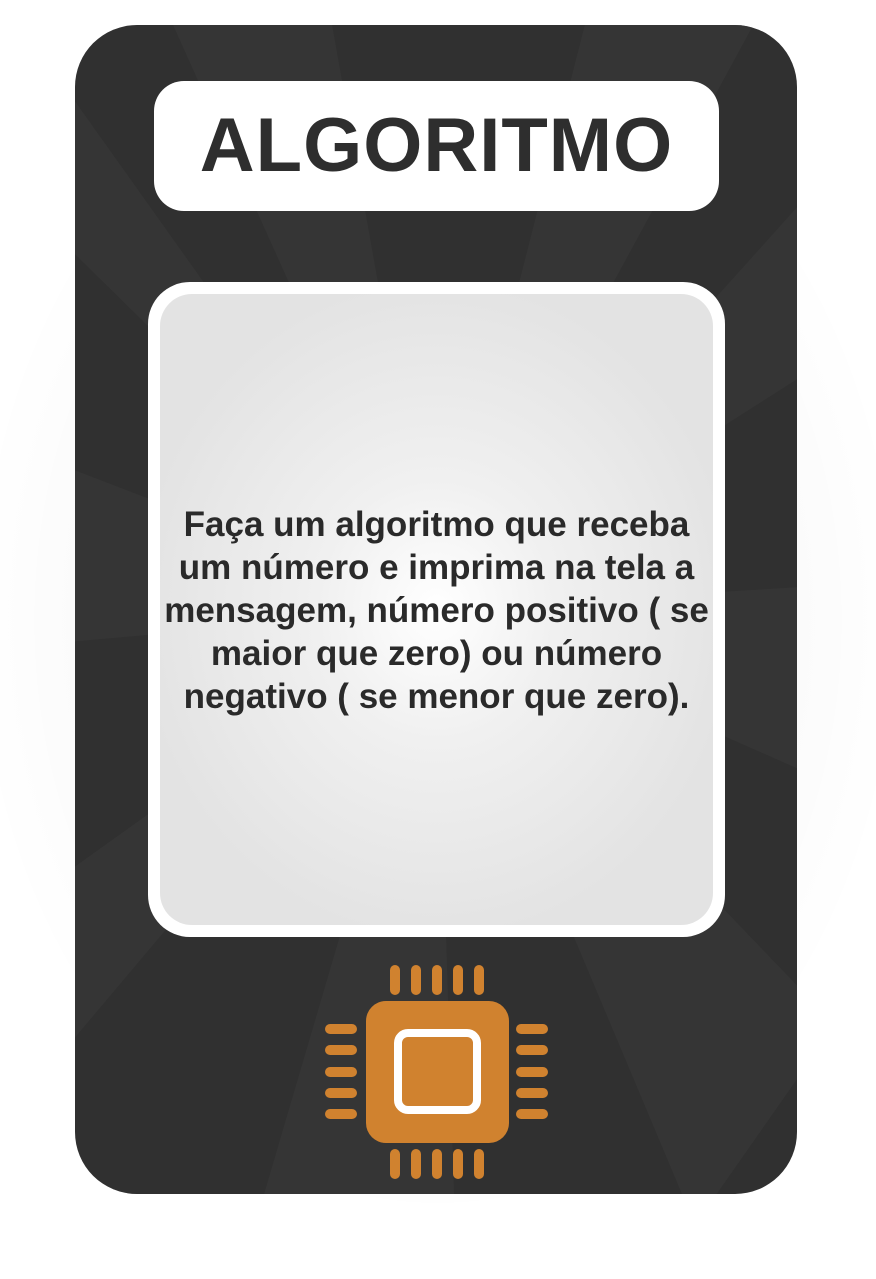 The image size is (876, 1279). Describe the element at coordinates (436, 1072) in the screenshot. I see `microchip-icon` at that location.